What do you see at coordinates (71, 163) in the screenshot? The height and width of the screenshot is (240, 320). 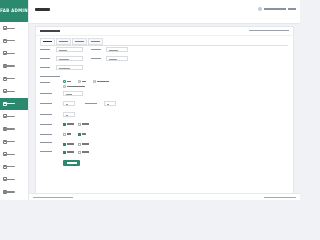 I see `save-button` at bounding box center [71, 163].